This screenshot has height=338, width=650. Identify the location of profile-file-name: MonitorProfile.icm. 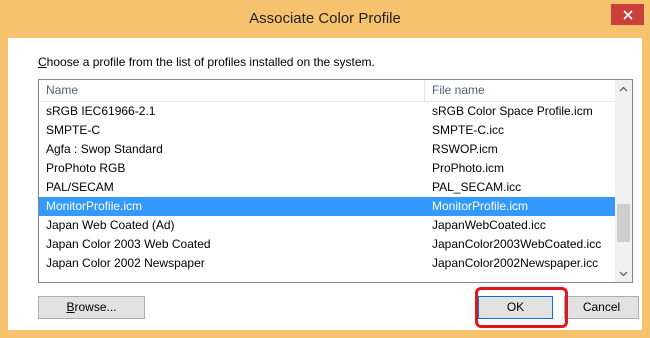
(480, 206).